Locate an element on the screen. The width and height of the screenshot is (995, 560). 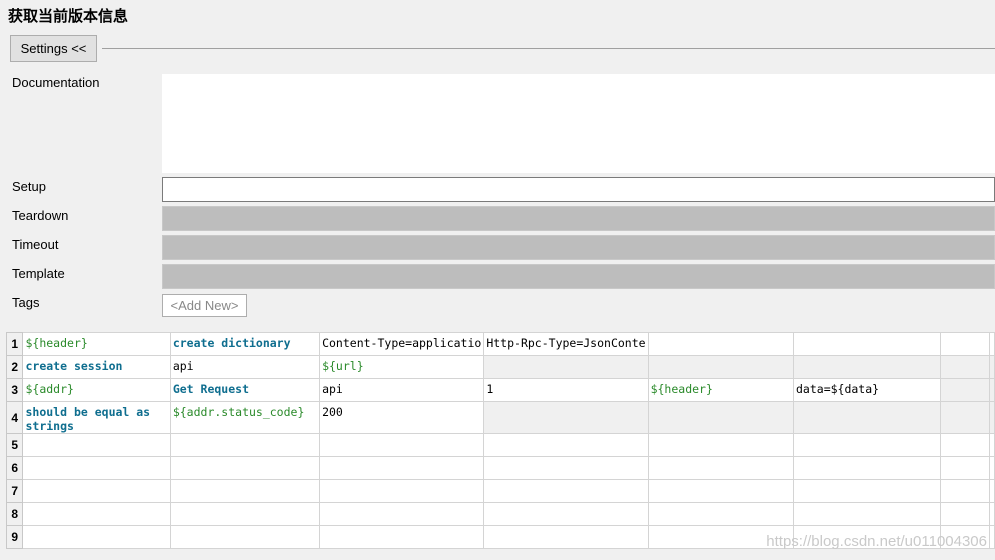
grid-cell: ${url} is located at coordinates (402, 367).